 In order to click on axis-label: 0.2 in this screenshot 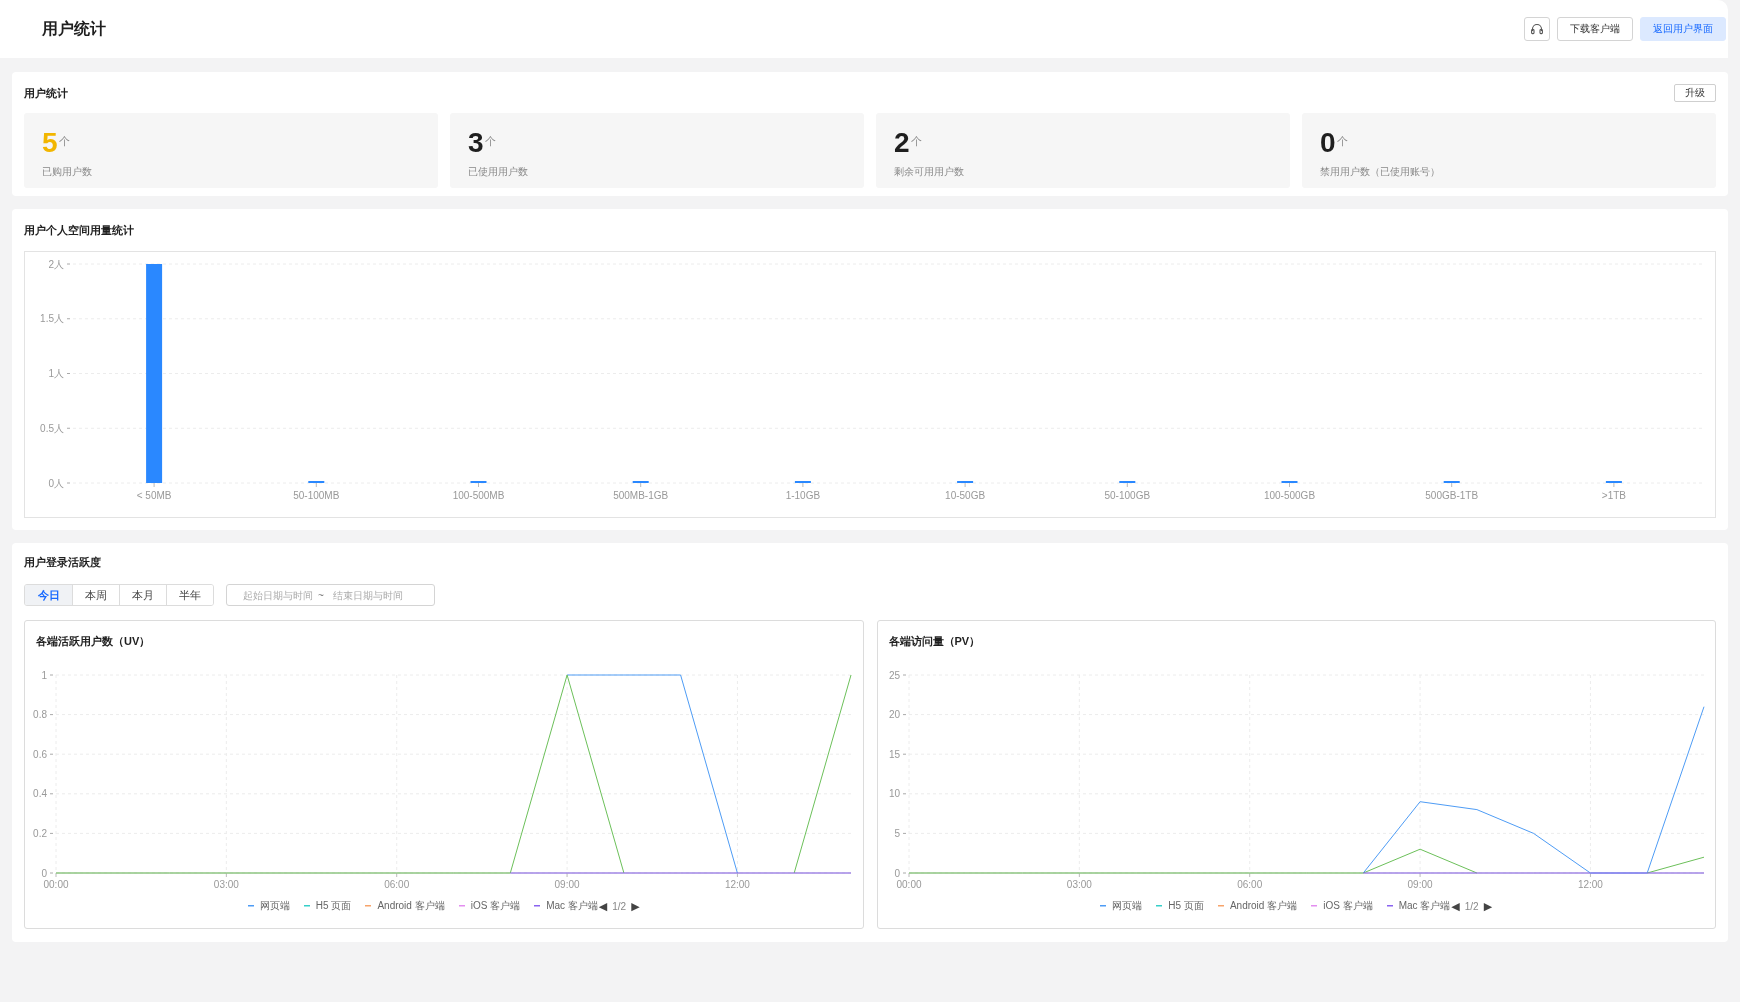, I will do `click(40, 833)`.